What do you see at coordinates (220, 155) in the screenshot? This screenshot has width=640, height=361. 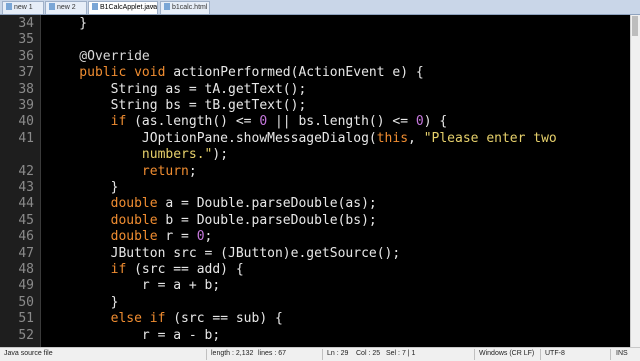 I see `code-token: );` at bounding box center [220, 155].